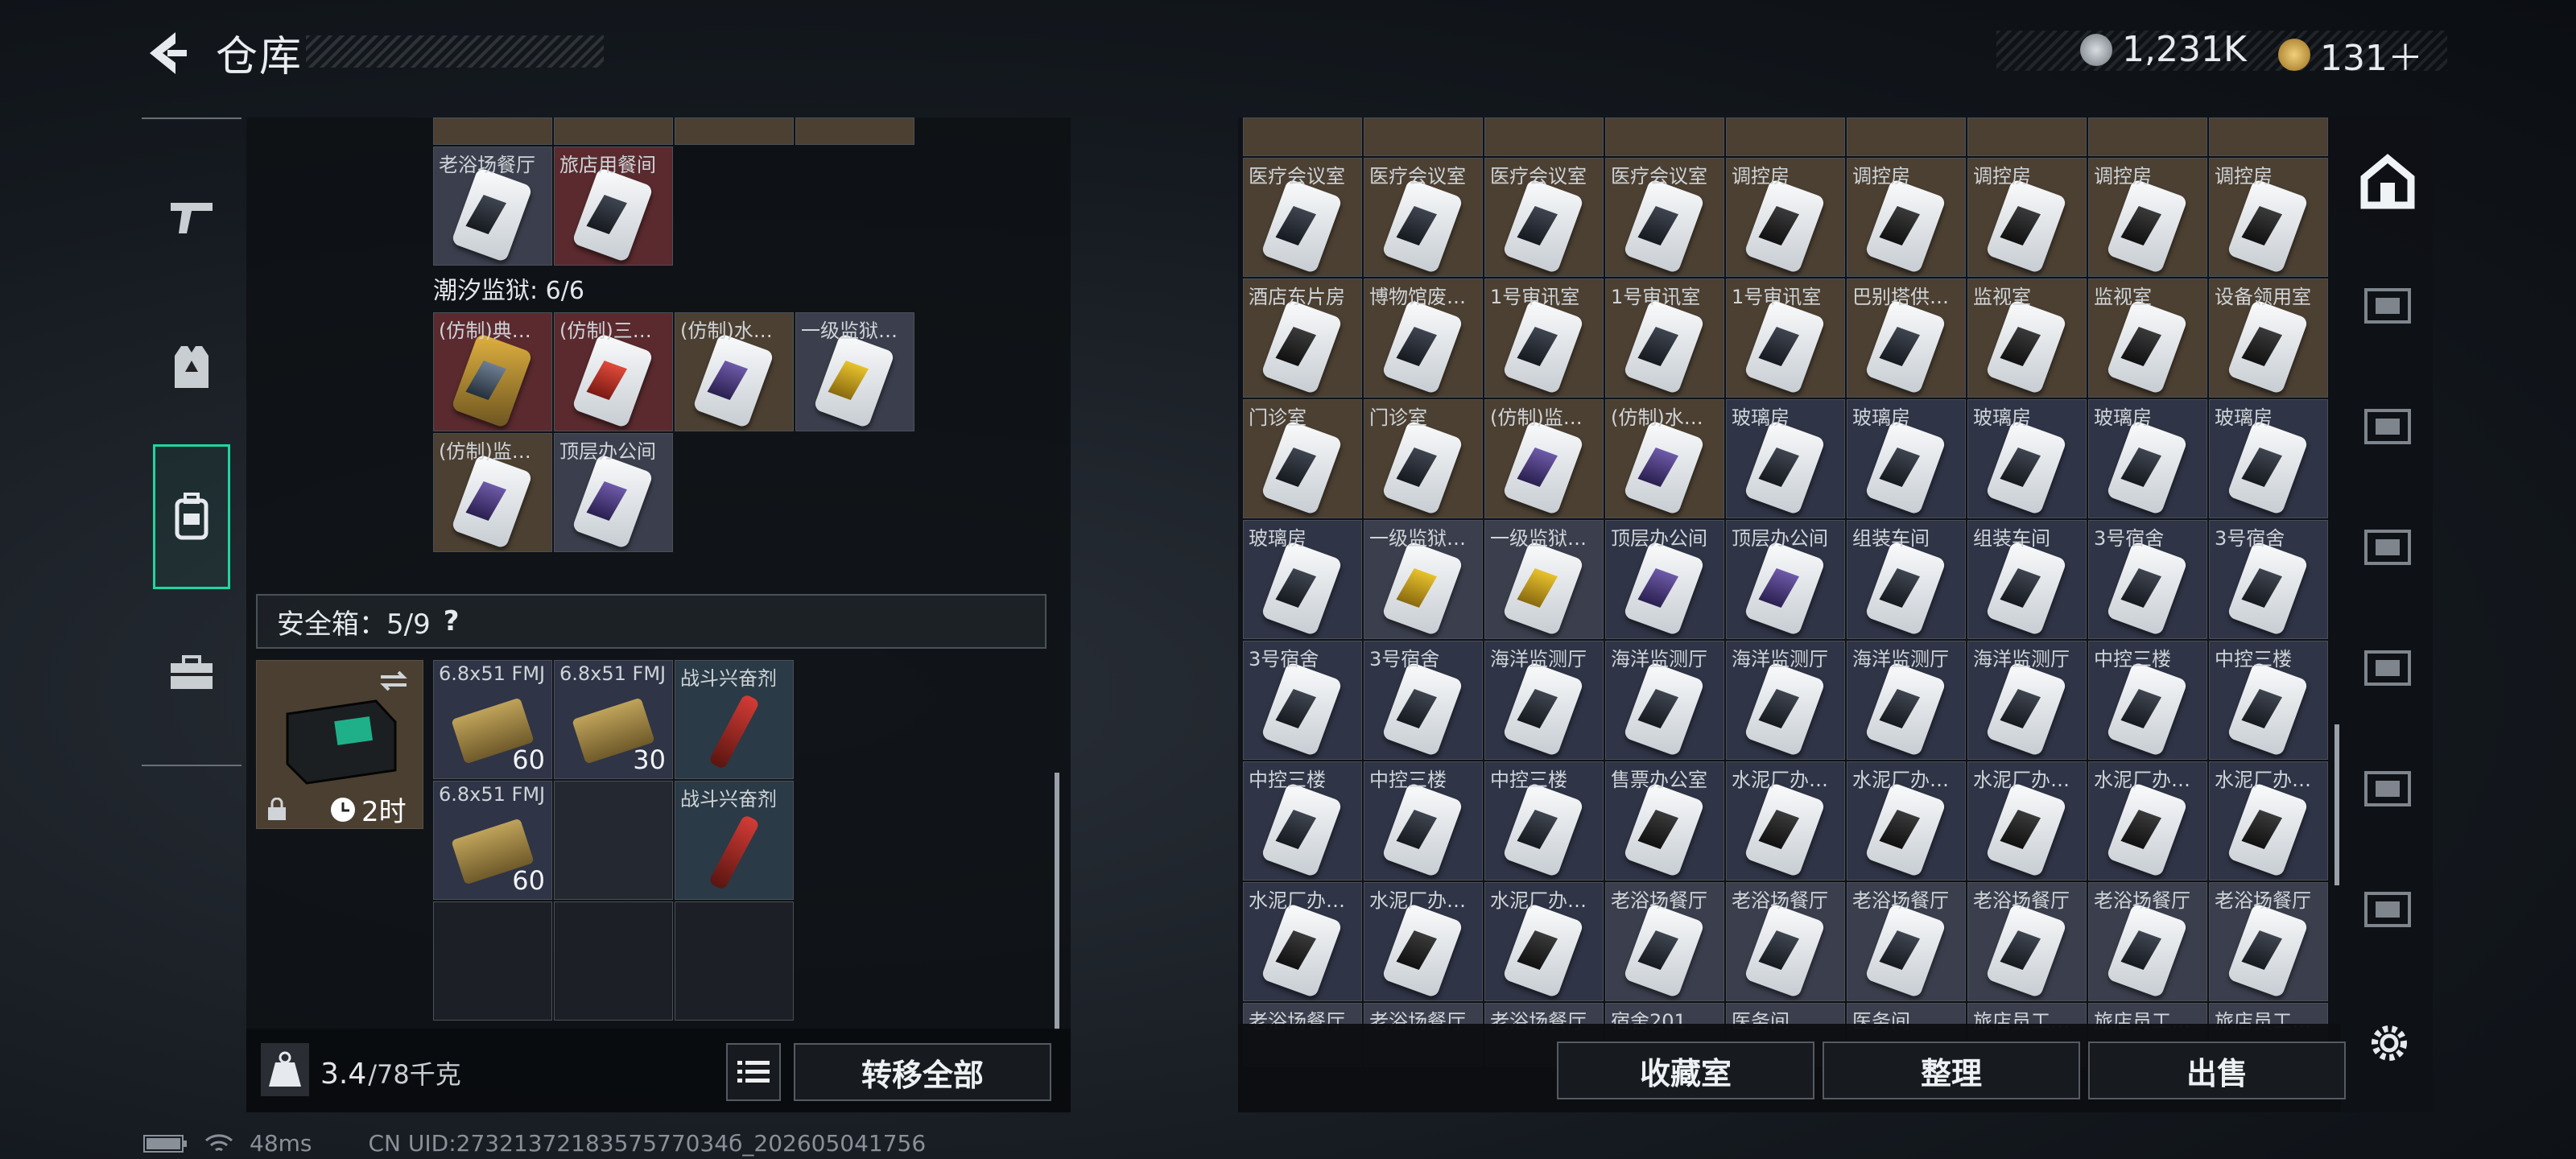 This screenshot has width=2576, height=1159. What do you see at coordinates (1686, 1070) in the screenshot?
I see `collection-room-button: 收藏室` at bounding box center [1686, 1070].